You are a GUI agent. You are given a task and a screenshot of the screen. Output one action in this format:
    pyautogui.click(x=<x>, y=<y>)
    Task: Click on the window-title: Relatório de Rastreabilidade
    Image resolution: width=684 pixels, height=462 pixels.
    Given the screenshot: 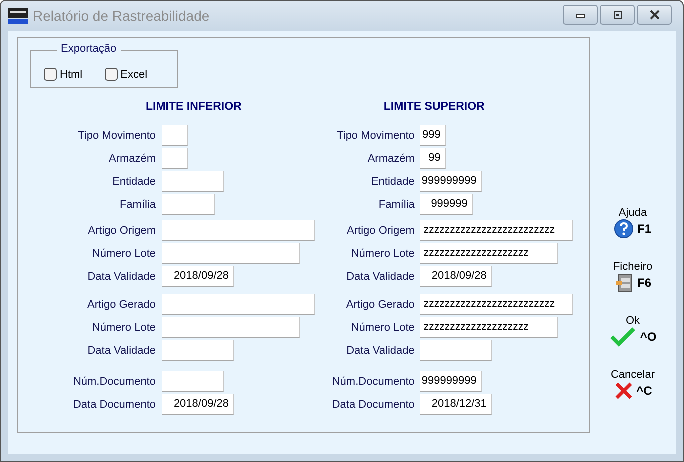 What is the action you would take?
    pyautogui.click(x=122, y=16)
    